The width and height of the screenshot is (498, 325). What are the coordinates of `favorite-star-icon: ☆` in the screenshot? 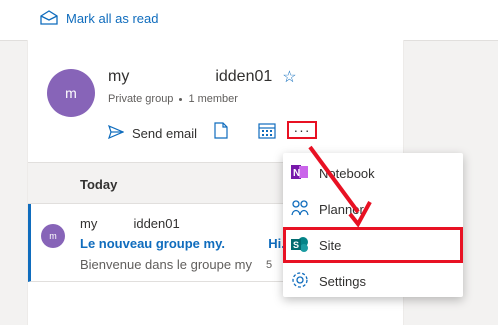 It's located at (289, 77).